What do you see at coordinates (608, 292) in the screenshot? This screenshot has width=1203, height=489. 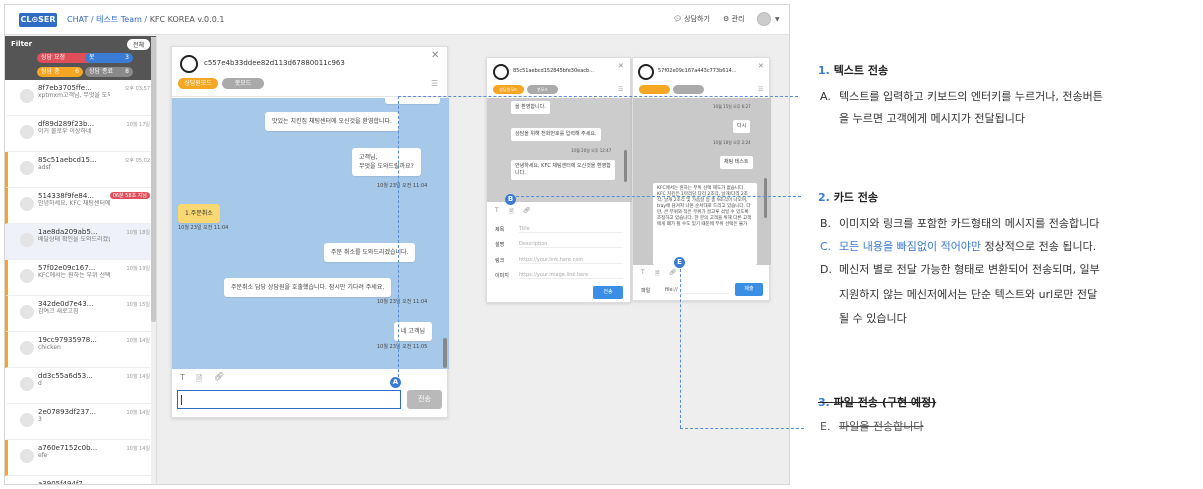 I see `card-send-button: 전송` at bounding box center [608, 292].